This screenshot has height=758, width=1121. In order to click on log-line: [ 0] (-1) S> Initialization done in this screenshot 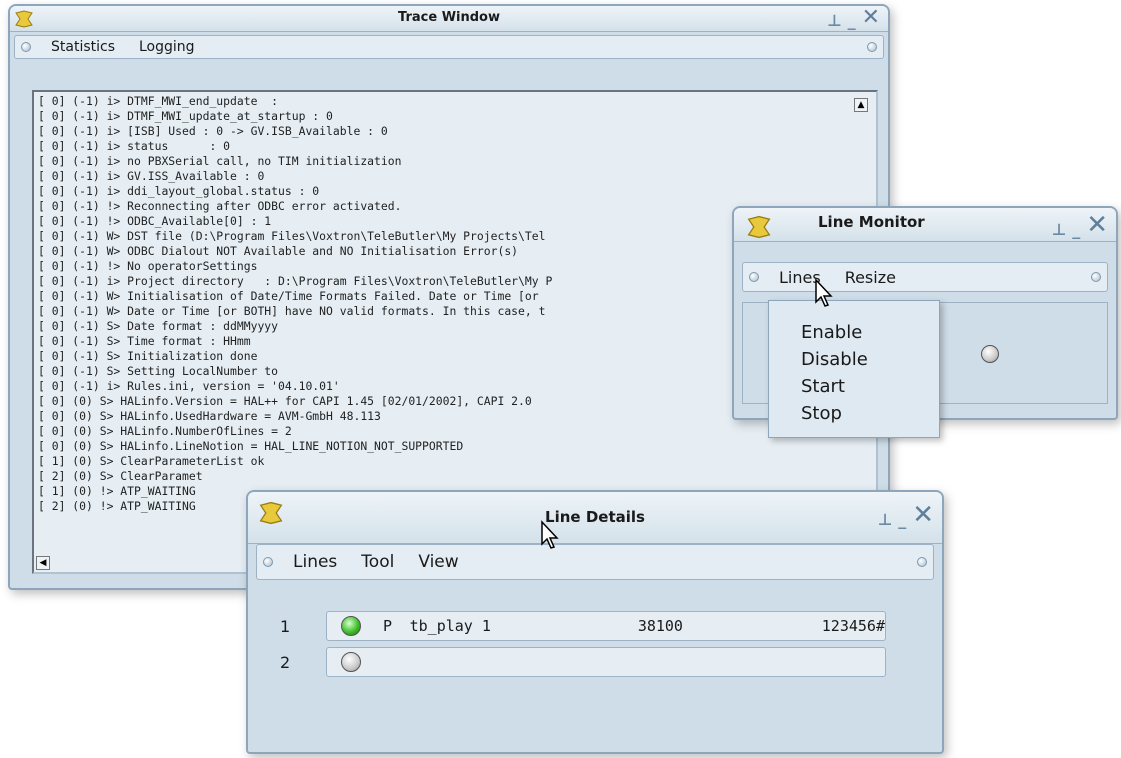, I will do `click(148, 356)`.